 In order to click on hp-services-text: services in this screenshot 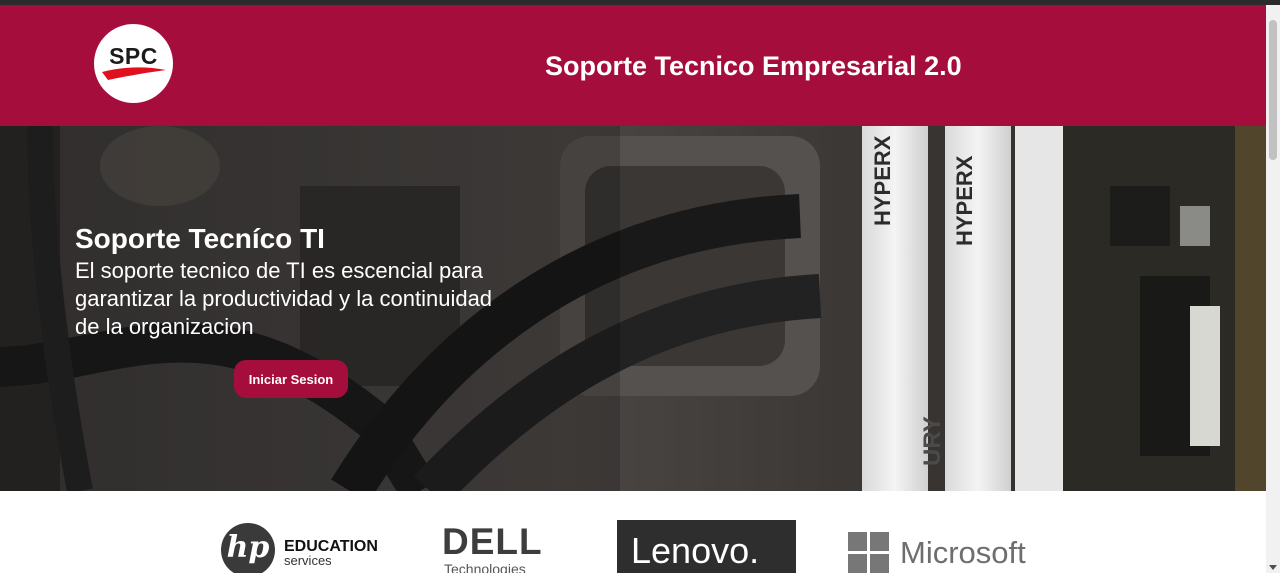, I will do `click(308, 560)`.